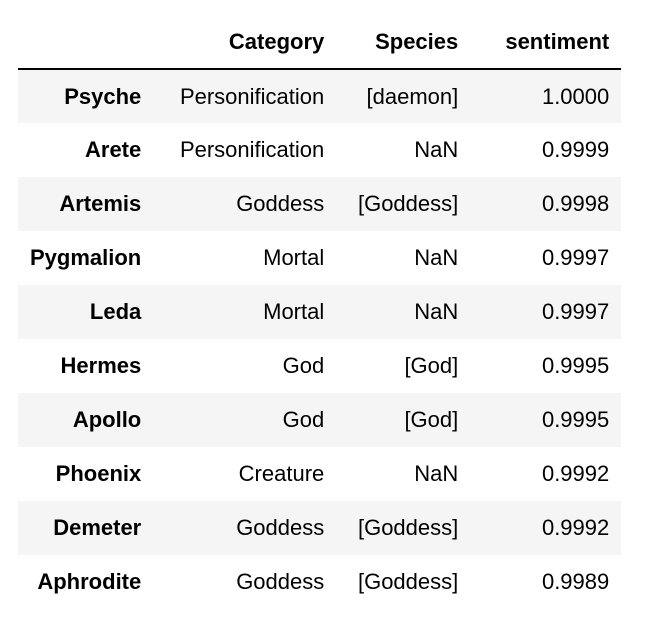 The image size is (646, 628). What do you see at coordinates (575, 150) in the screenshot?
I see `sentiment-cell: 0.9999` at bounding box center [575, 150].